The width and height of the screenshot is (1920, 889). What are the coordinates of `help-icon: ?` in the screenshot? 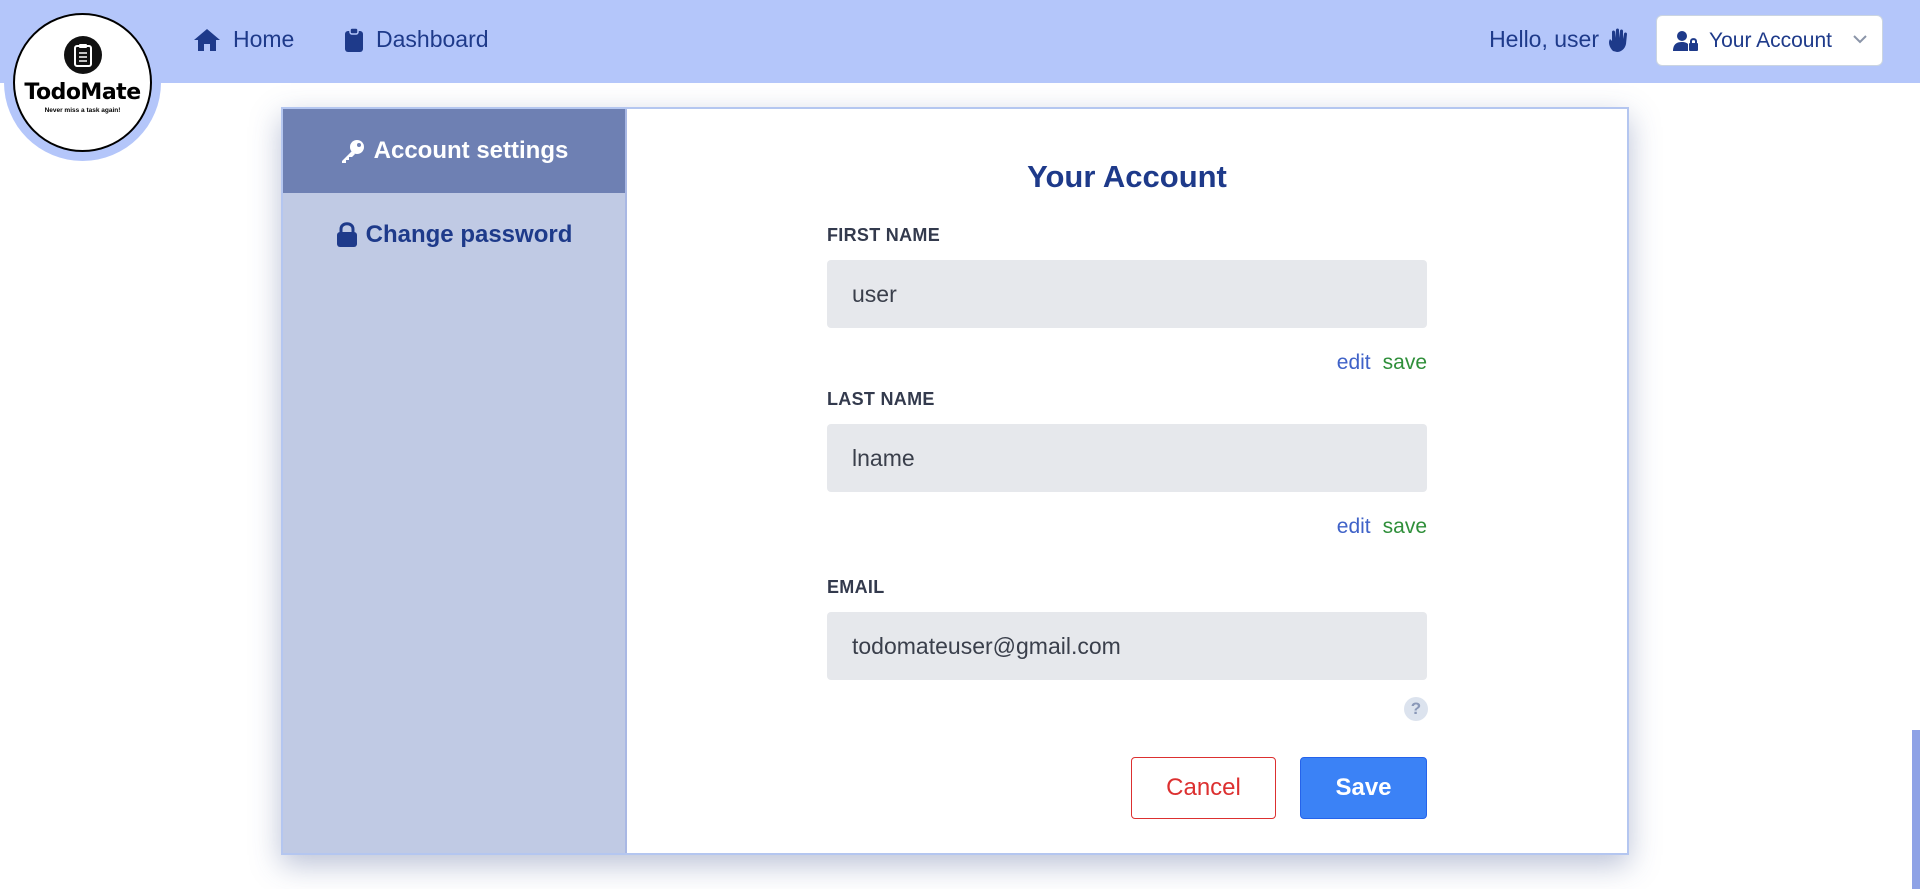 It's located at (1416, 709).